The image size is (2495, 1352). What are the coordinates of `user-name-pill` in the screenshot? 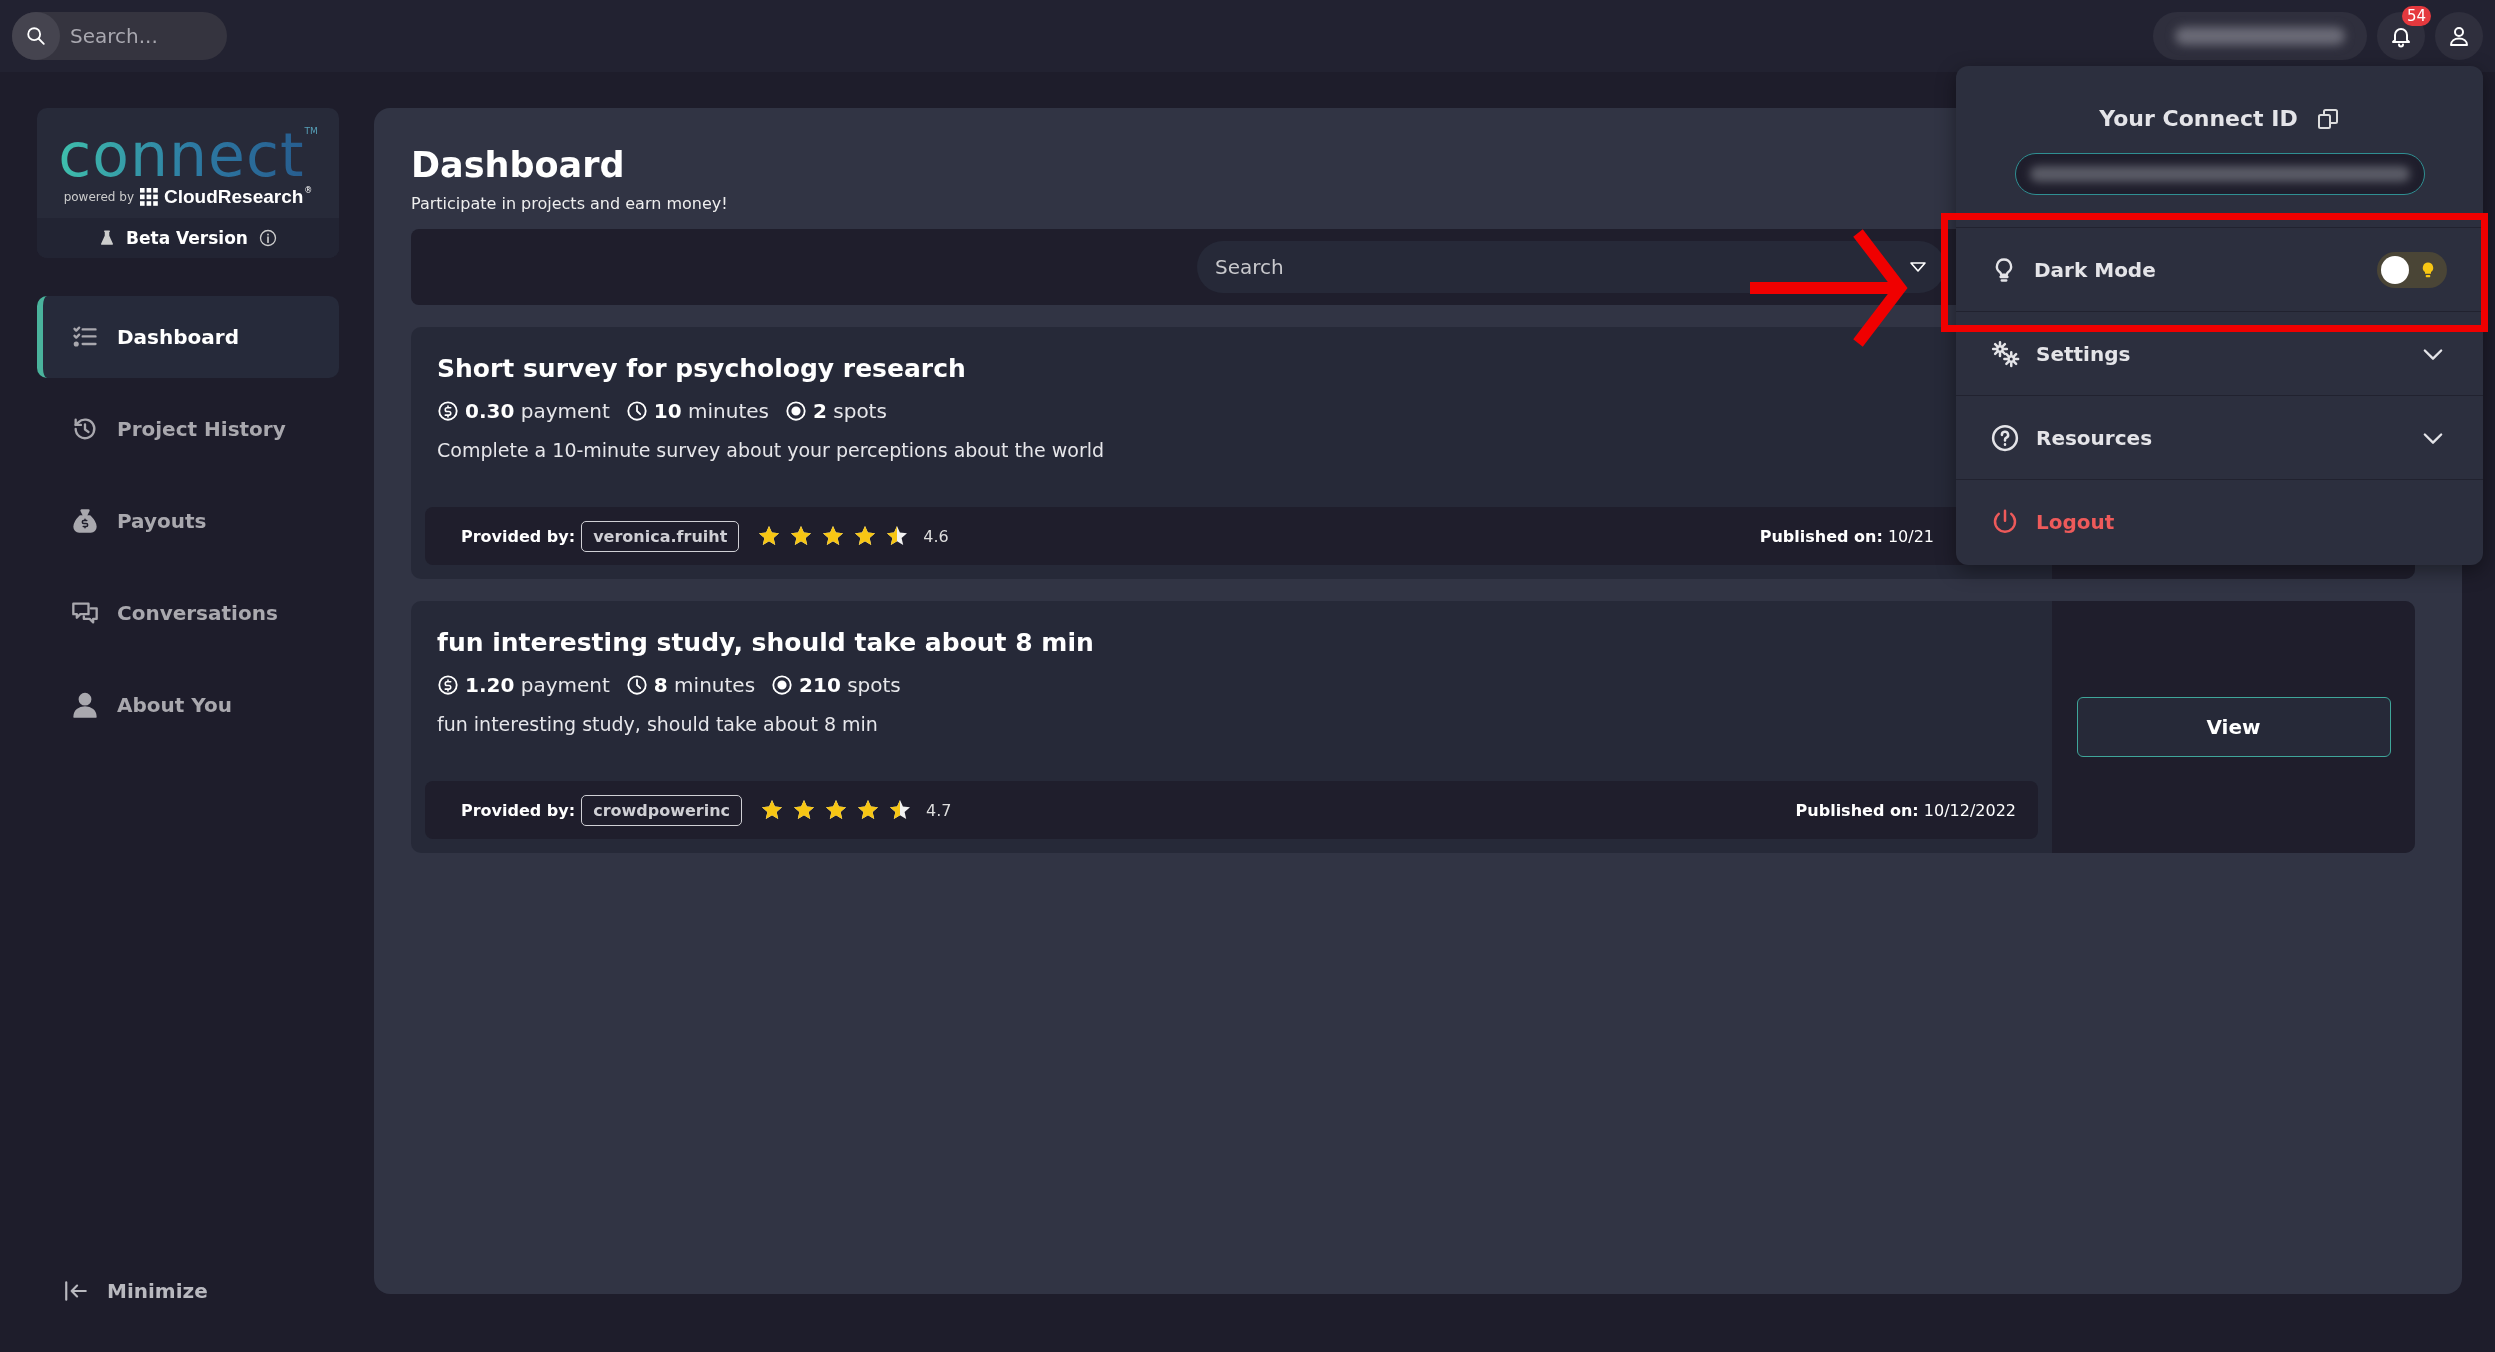 It's located at (2260, 36).